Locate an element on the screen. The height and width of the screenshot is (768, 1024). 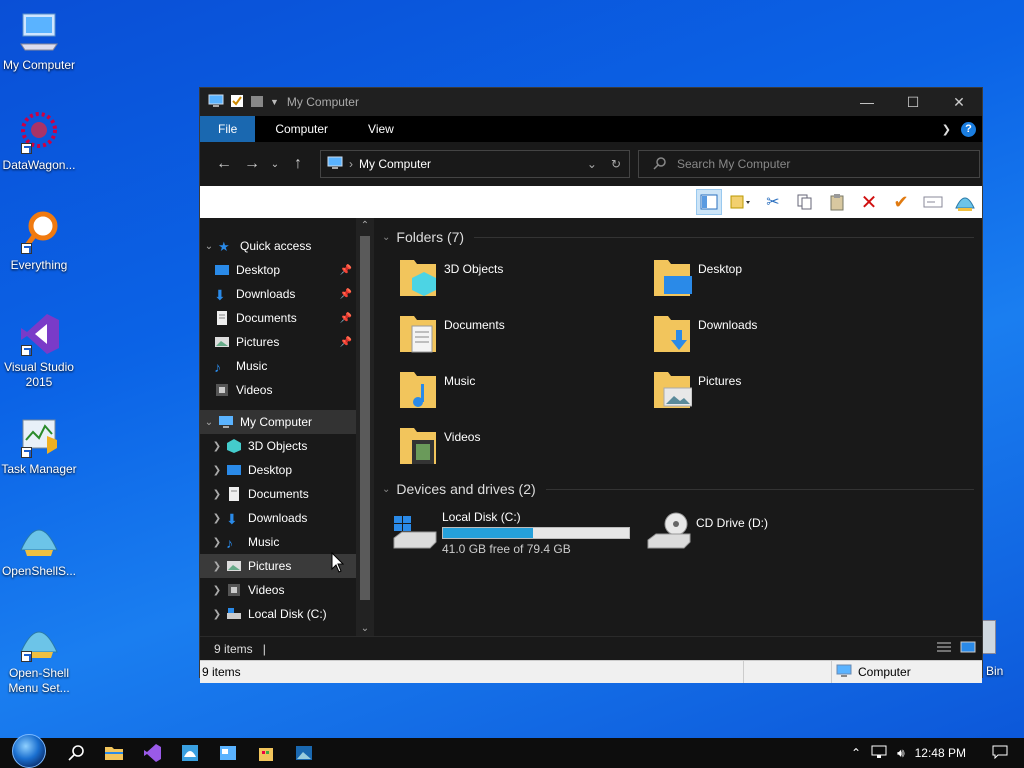
nav-quick-documents: Documents 📌 is located at coordinates (278, 318).